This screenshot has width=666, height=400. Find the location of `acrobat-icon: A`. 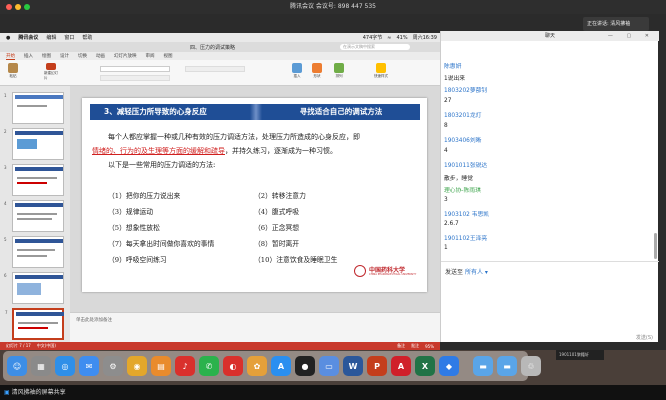

acrobat-icon: A is located at coordinates (401, 366).